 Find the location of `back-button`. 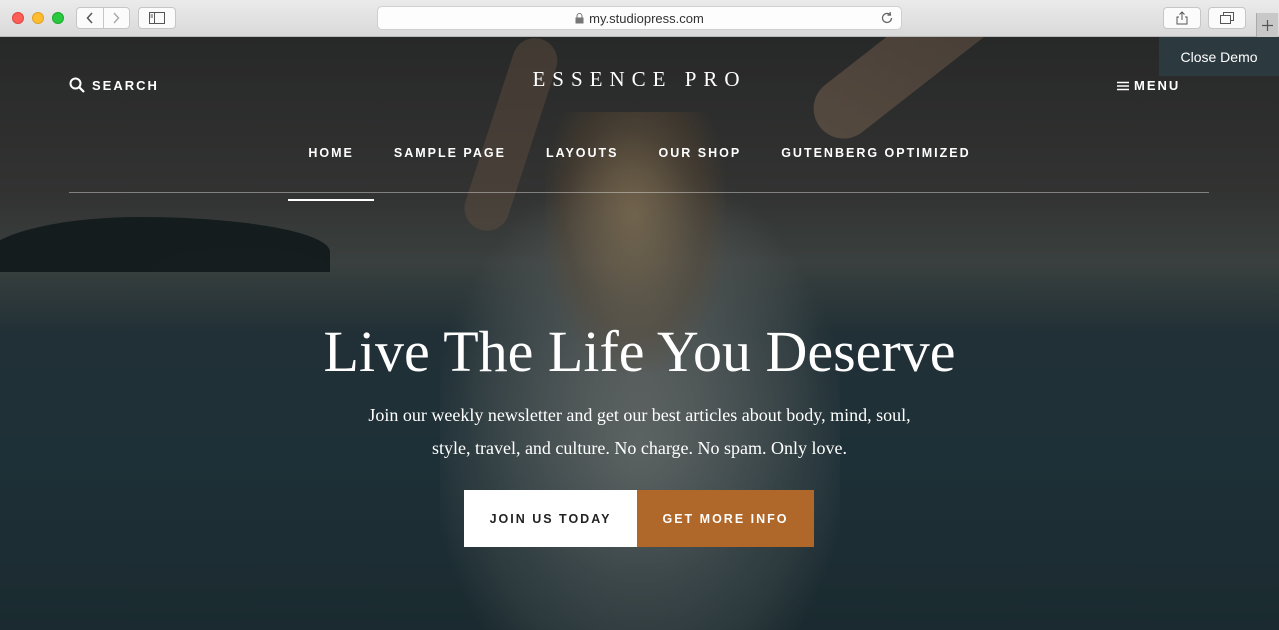

back-button is located at coordinates (90, 18).